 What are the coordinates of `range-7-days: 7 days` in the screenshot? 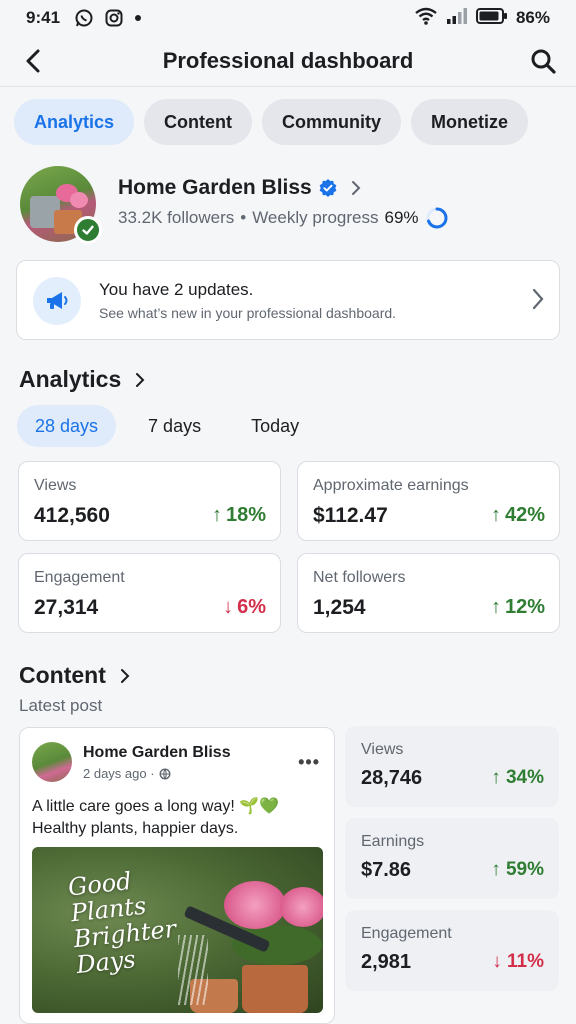 It's located at (174, 426).